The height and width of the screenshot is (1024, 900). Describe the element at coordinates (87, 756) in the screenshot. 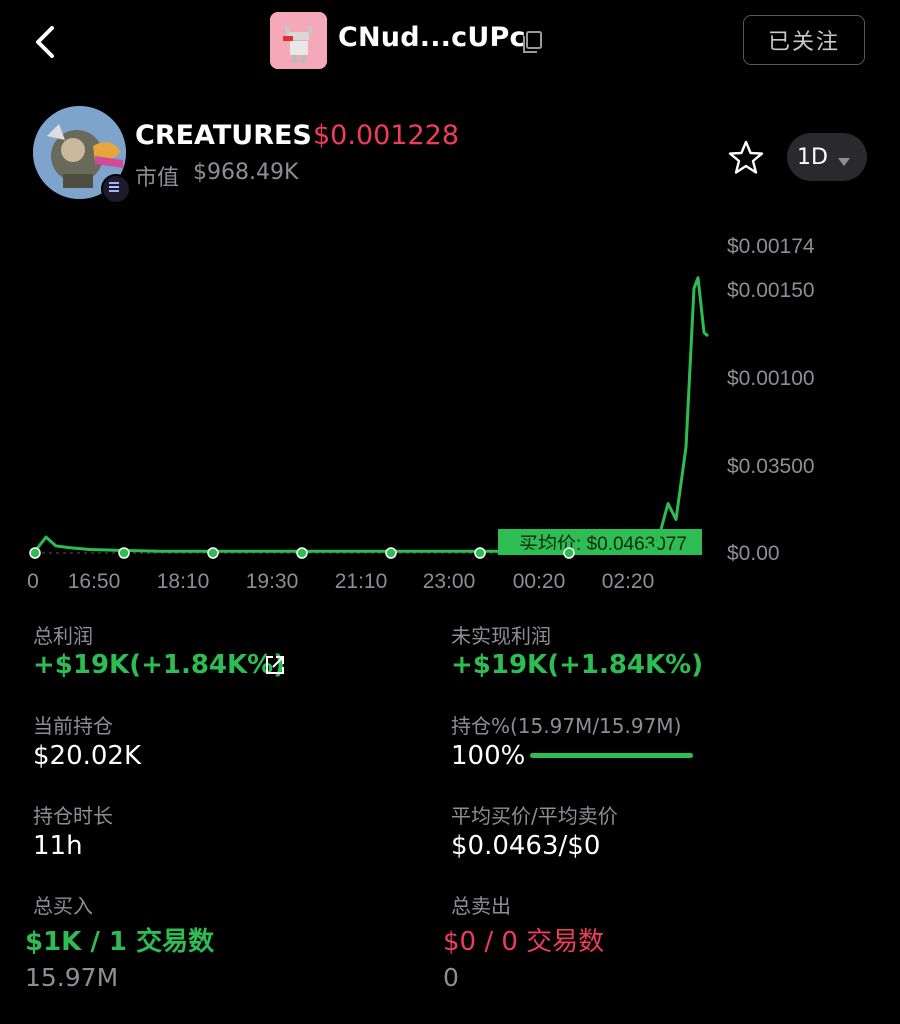

I see `position-value: $20.02K` at that location.